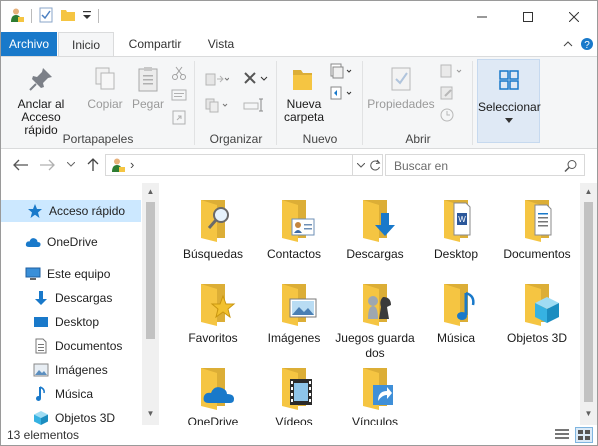 The image size is (598, 446). I want to click on folder-videos: Vídeos, so click(294, 396).